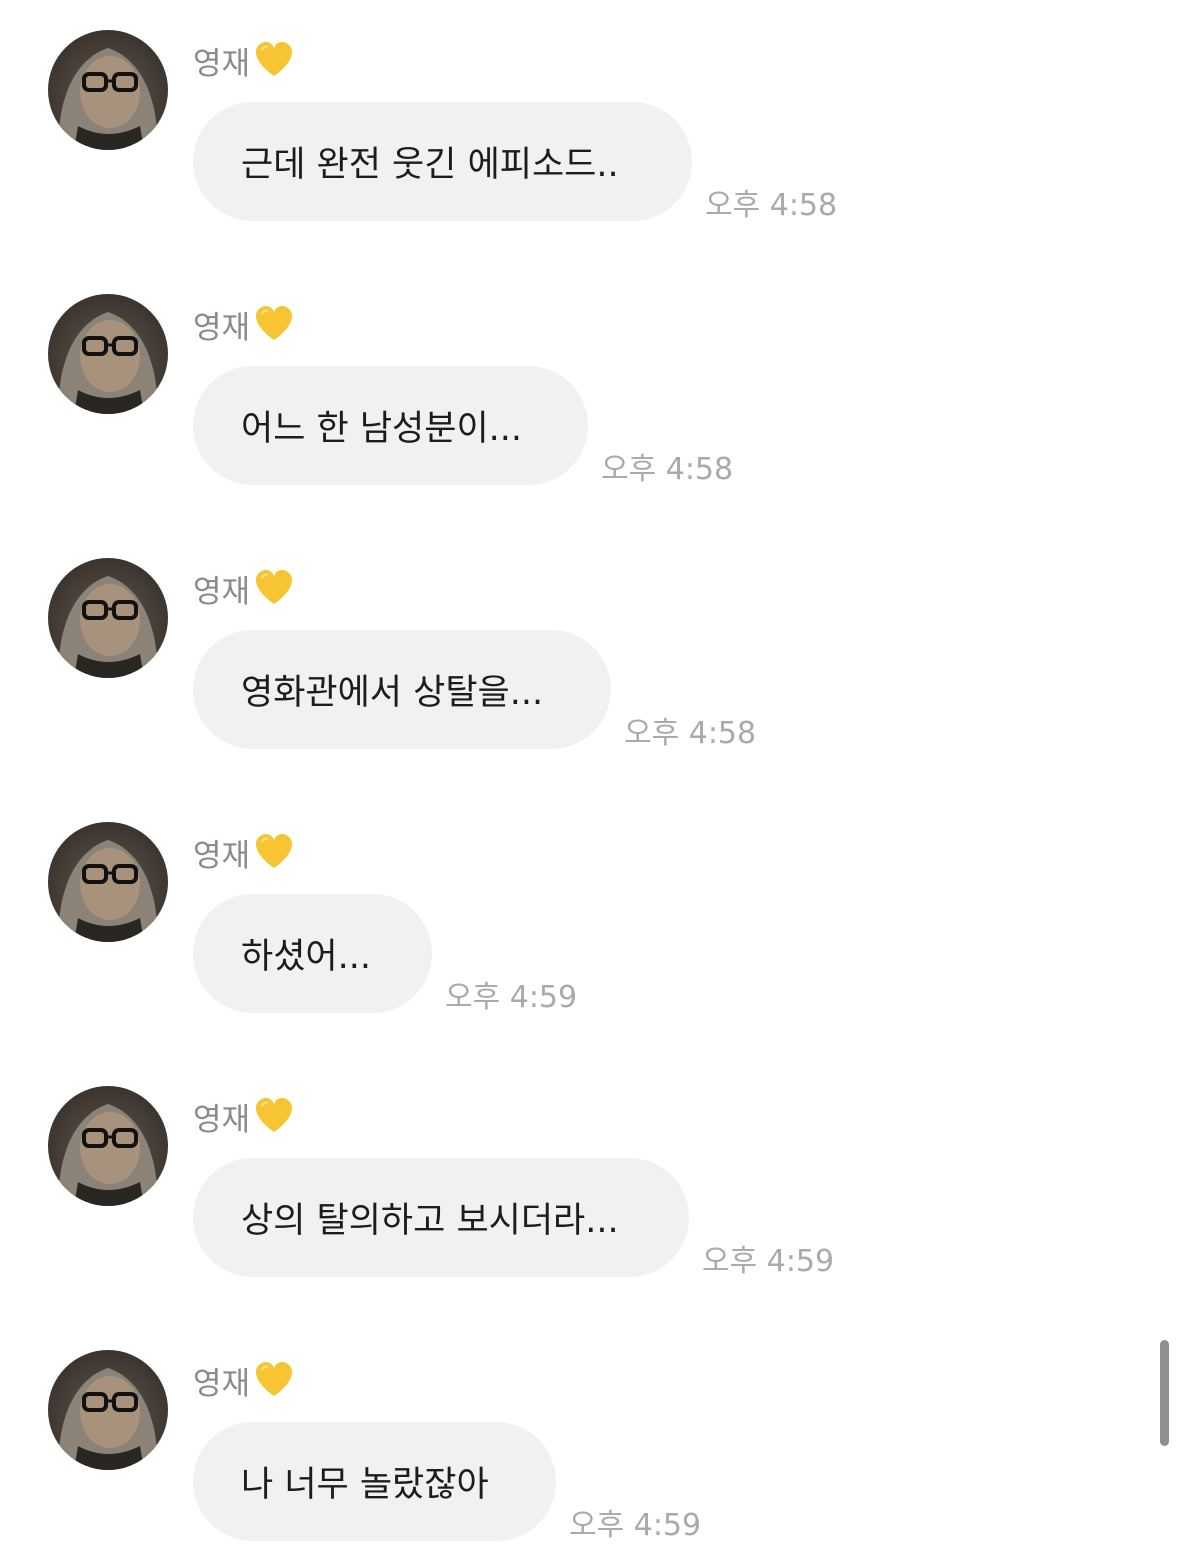 This screenshot has width=1179, height=1558. I want to click on message-bubble: 나 너무 놀랐잖아, so click(374, 1481).